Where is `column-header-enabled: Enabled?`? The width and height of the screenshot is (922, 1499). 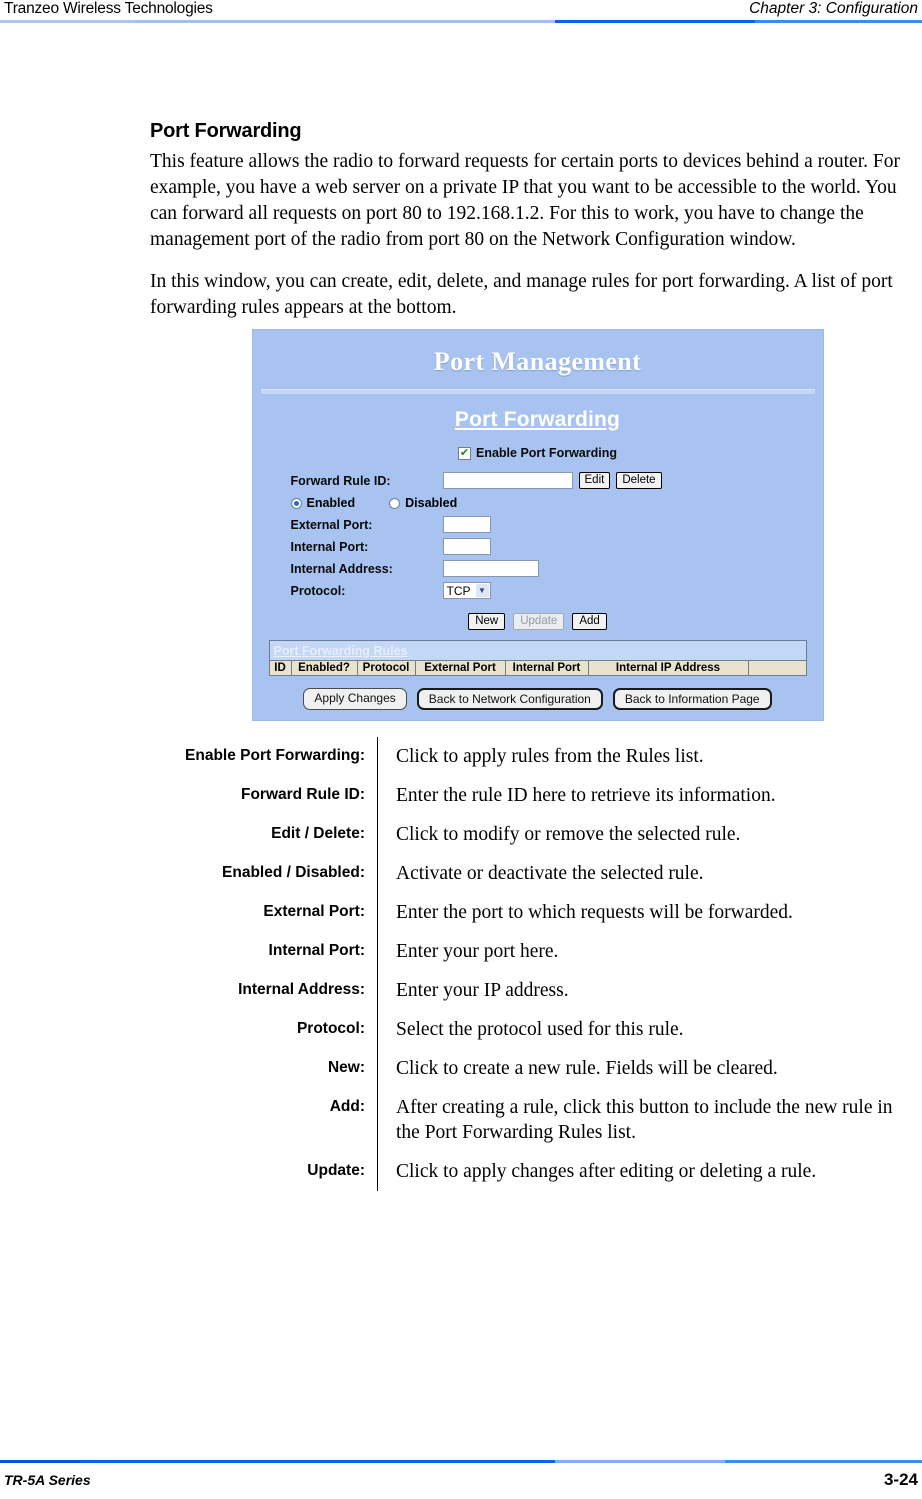
column-header-enabled: Enabled? is located at coordinates (324, 668).